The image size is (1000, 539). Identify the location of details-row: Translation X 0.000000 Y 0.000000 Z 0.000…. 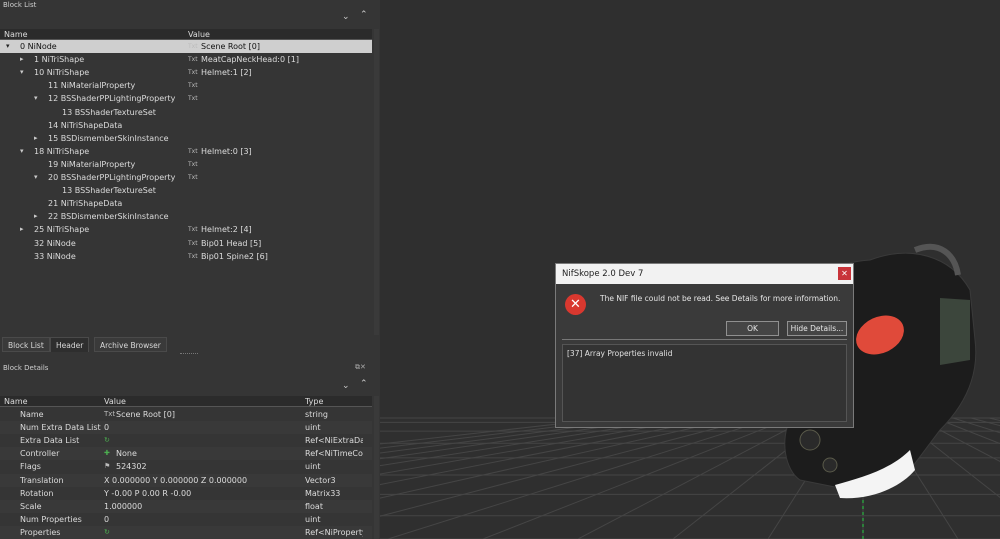
(186, 480).